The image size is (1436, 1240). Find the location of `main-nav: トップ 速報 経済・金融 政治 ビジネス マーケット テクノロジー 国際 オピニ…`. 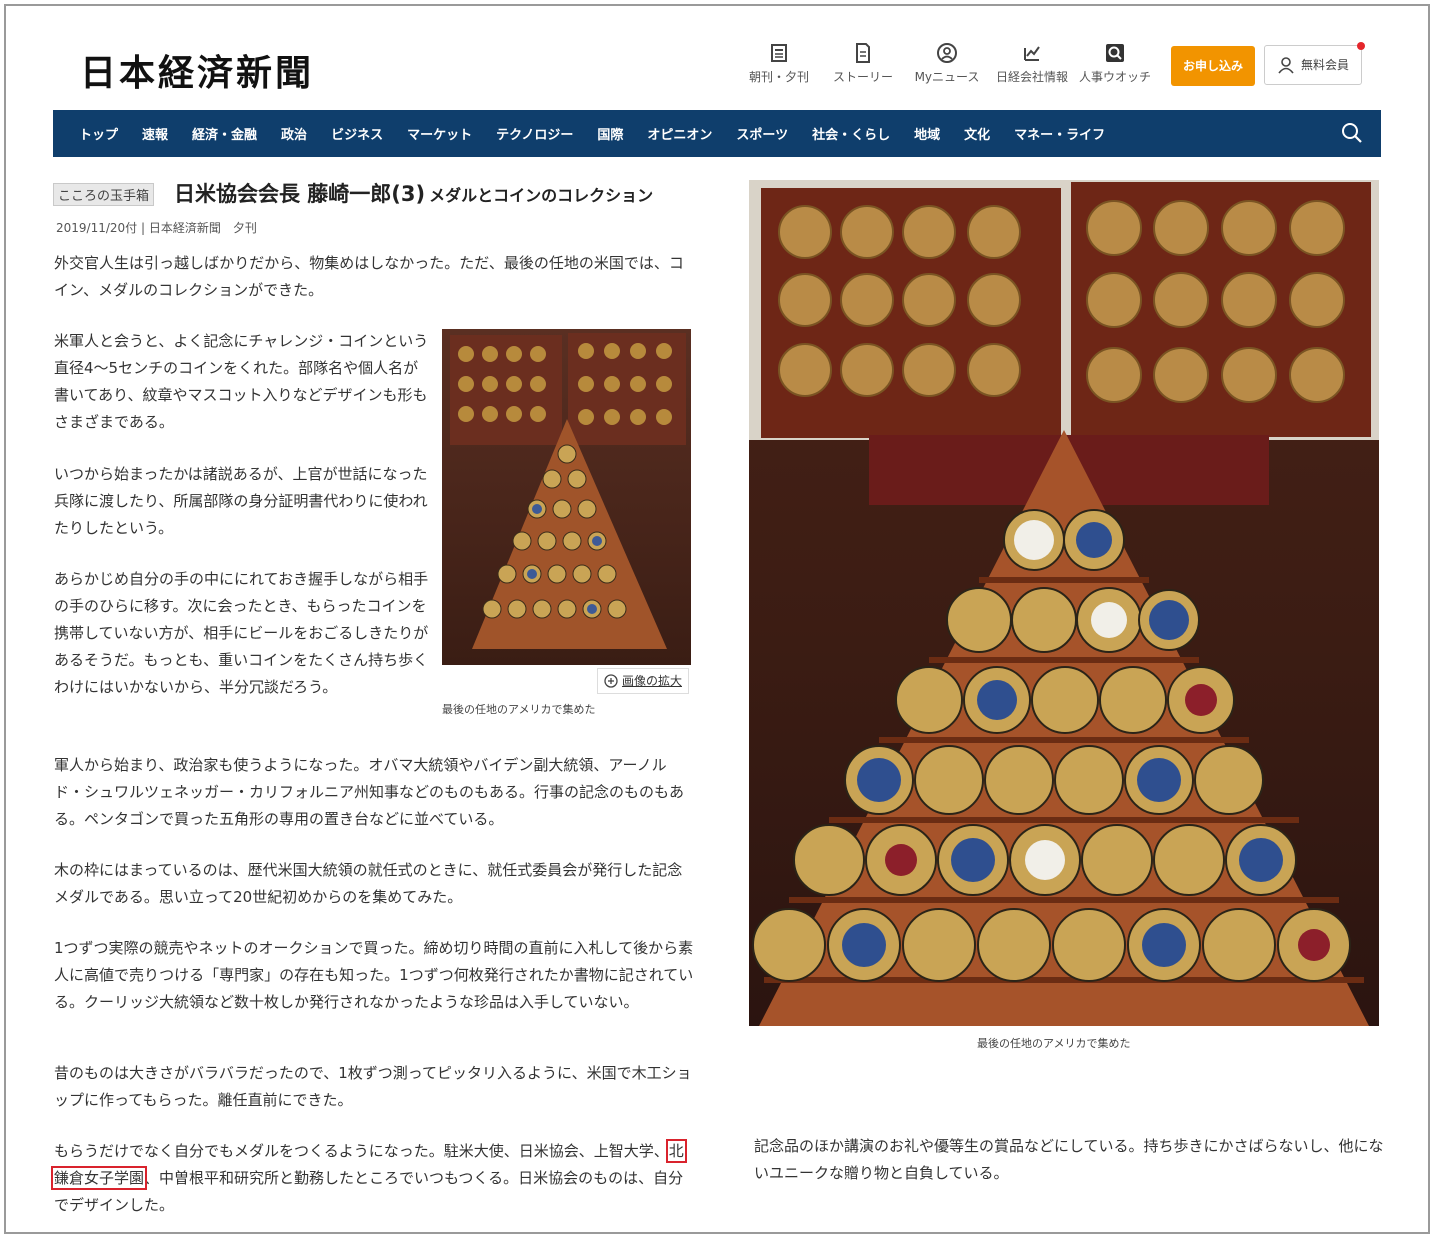

main-nav: トップ 速報 経済・金融 政治 ビジネス マーケット テクノロジー 国際 オピニ… is located at coordinates (717, 133).